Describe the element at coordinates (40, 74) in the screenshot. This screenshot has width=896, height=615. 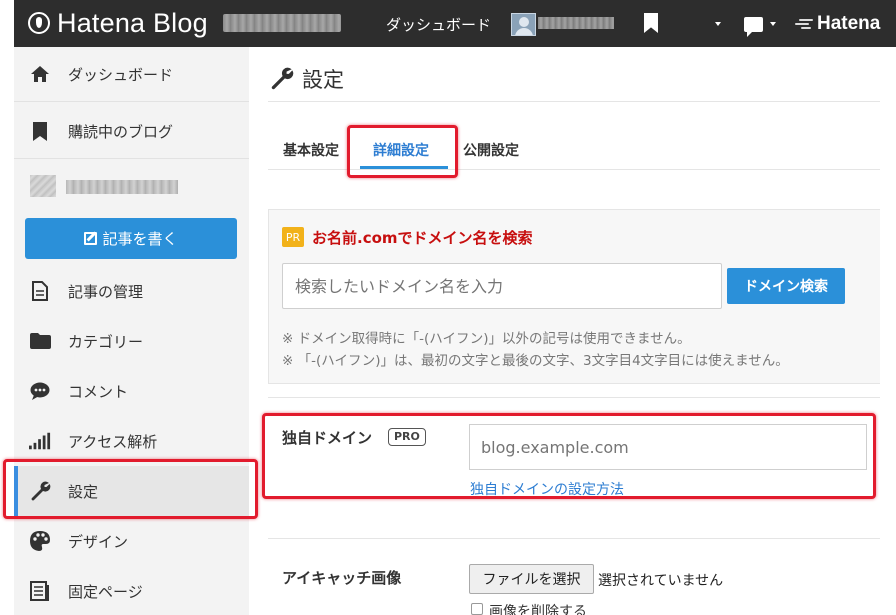
I see `home-icon` at that location.